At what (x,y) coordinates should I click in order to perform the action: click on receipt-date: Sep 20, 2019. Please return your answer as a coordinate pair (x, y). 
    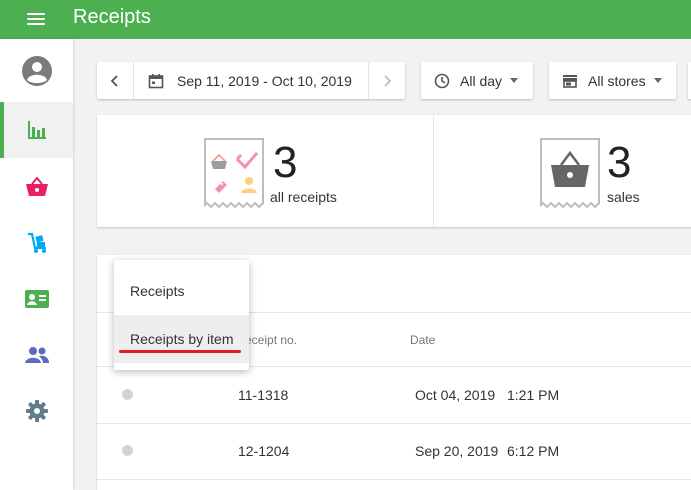
    Looking at the image, I should click on (457, 451).